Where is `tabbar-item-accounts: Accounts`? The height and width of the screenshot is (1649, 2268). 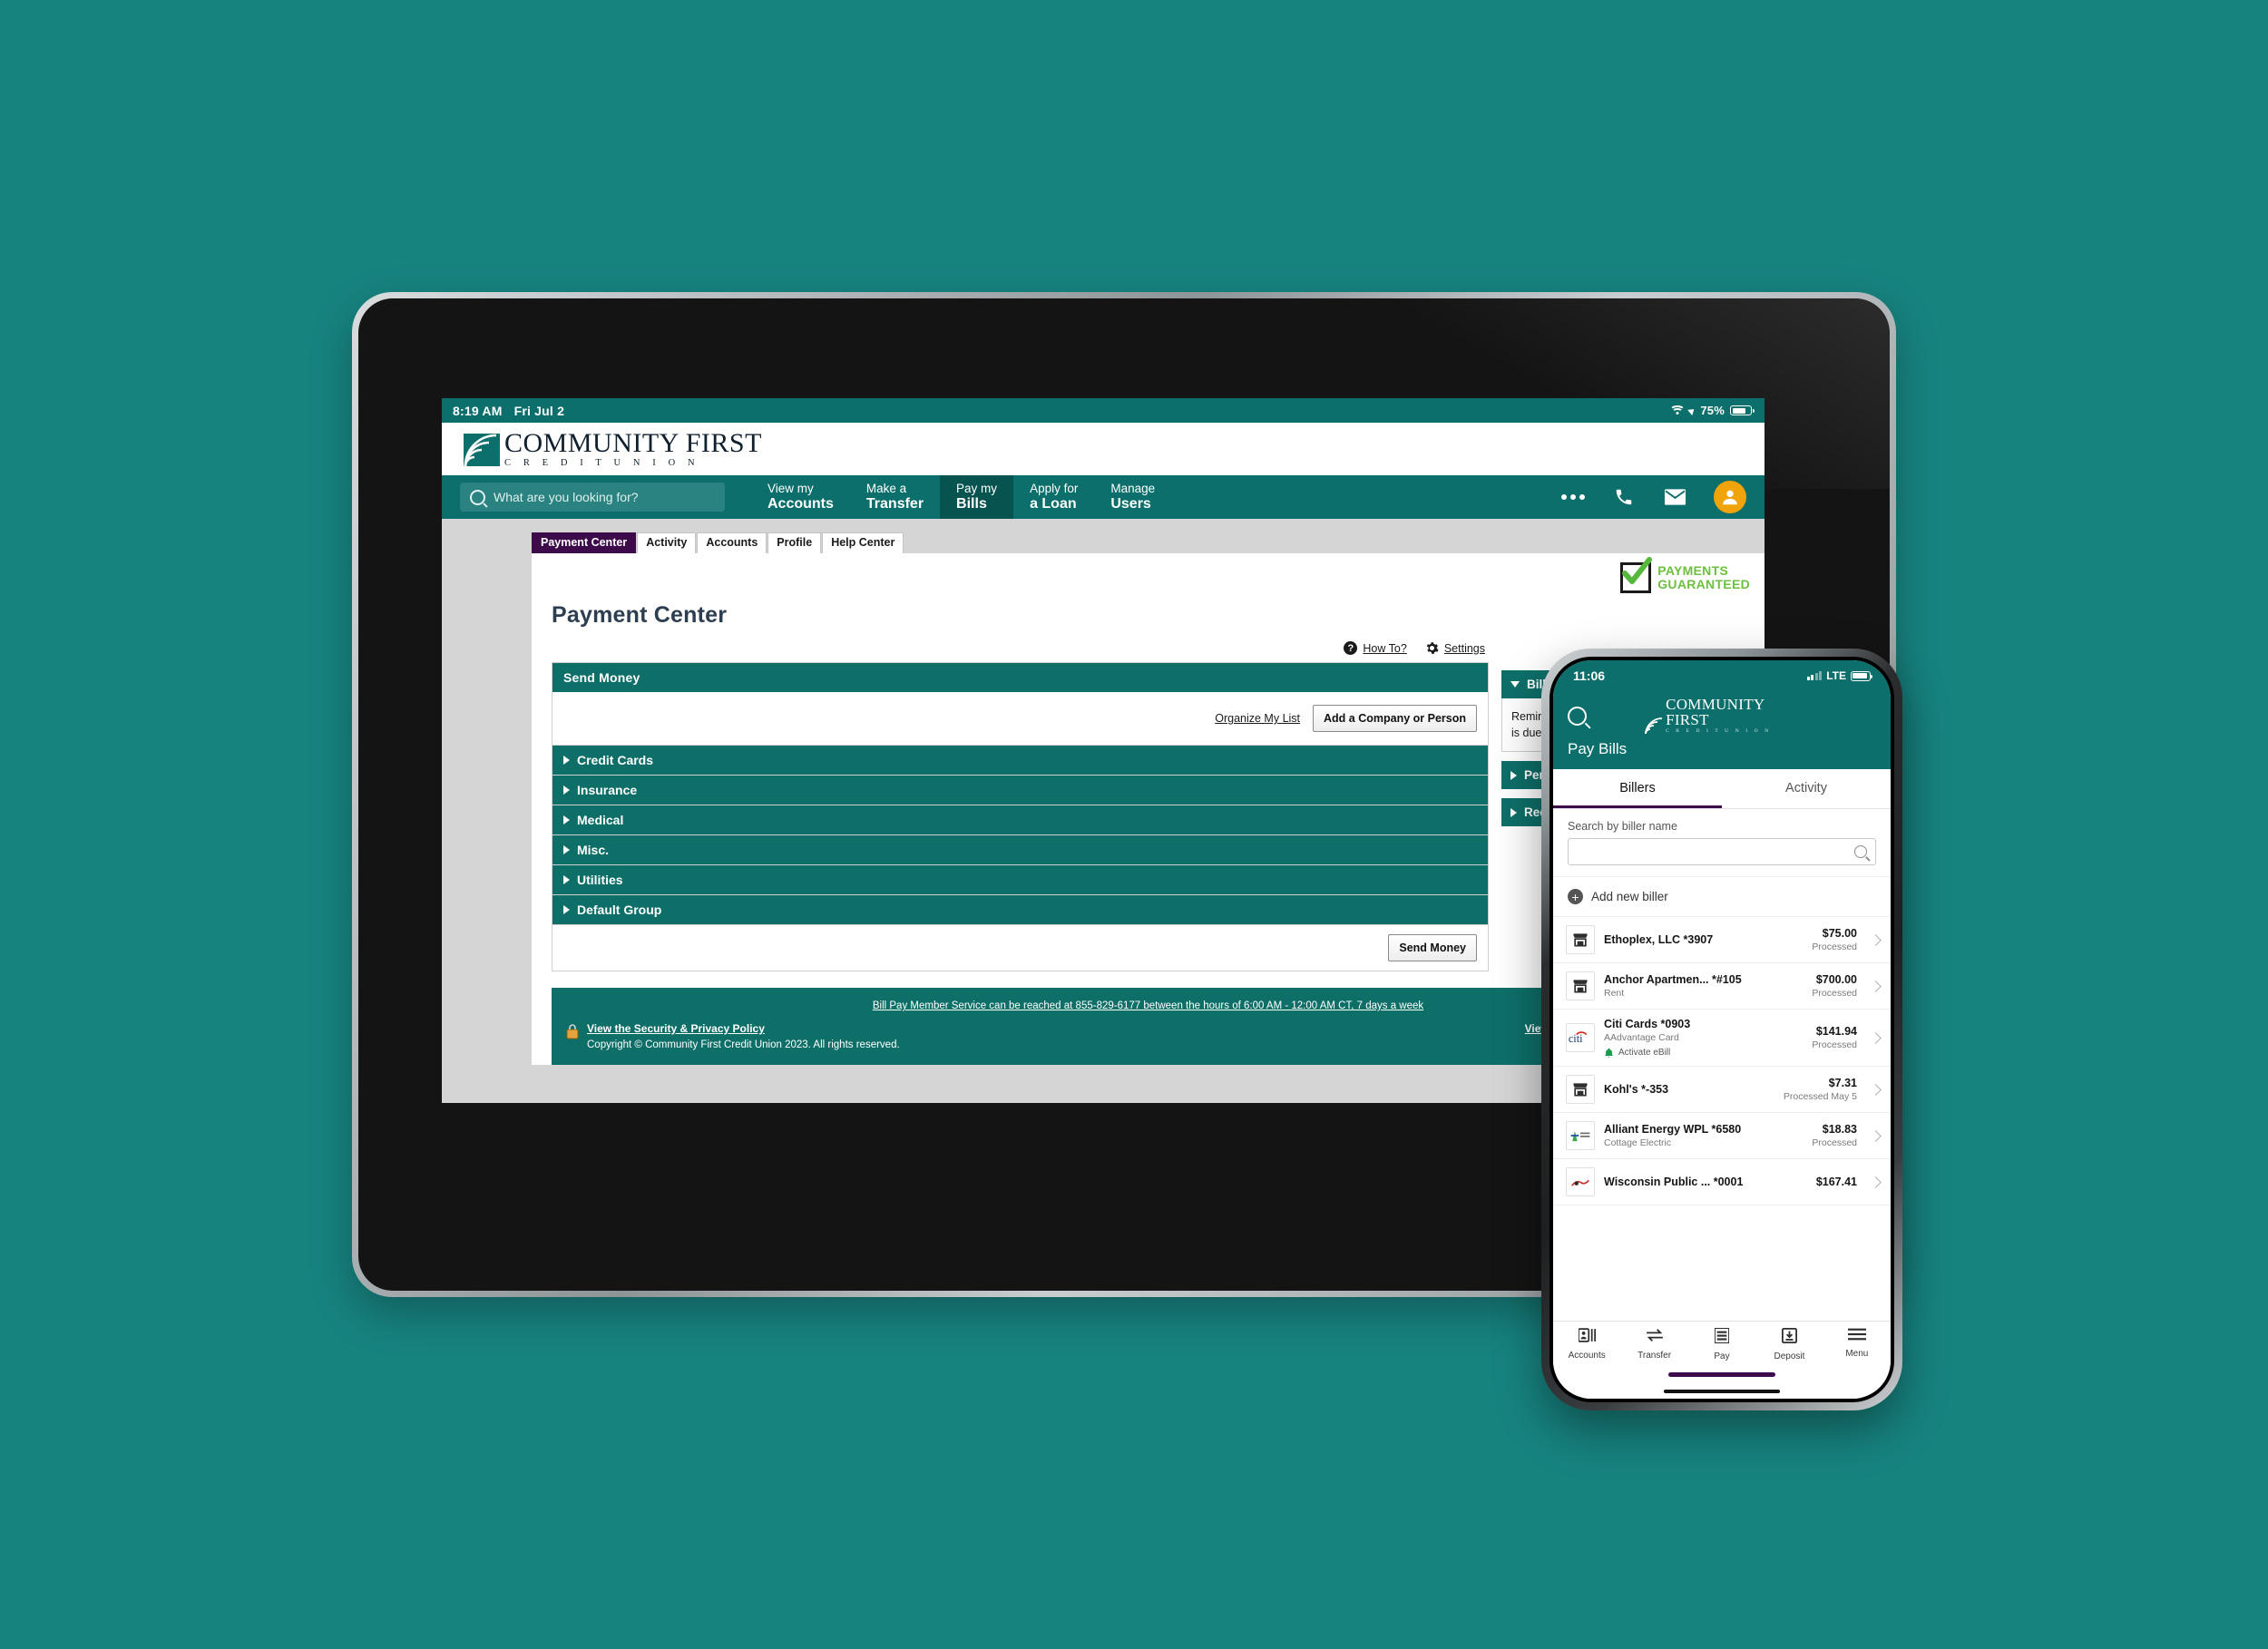
tabbar-item-accounts: Accounts is located at coordinates (1587, 1344).